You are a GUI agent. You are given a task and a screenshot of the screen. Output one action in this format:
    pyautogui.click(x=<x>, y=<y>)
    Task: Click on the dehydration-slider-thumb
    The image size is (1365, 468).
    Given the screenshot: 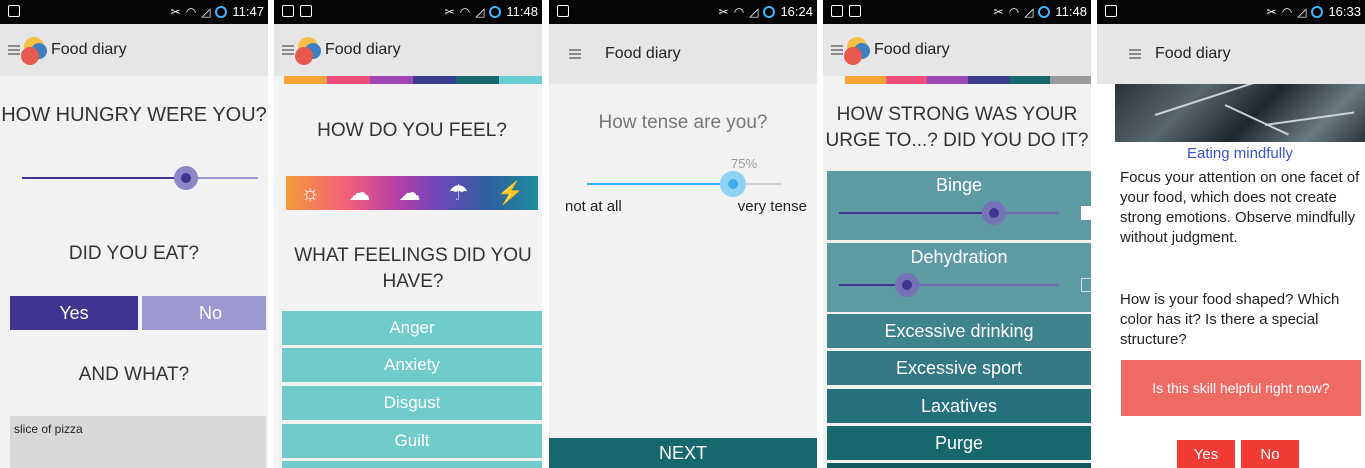 What is the action you would take?
    pyautogui.click(x=907, y=285)
    